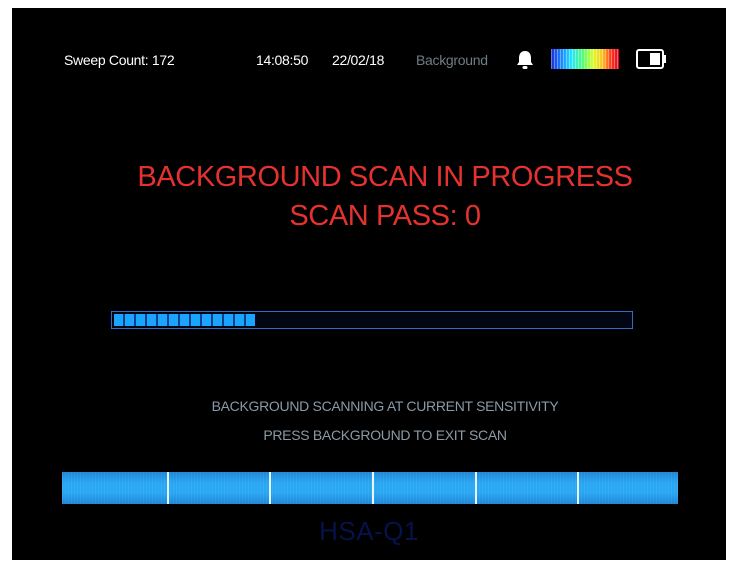 This screenshot has height=564, width=732. I want to click on scan-pass-count: SCAN PASS: 0, so click(385, 216).